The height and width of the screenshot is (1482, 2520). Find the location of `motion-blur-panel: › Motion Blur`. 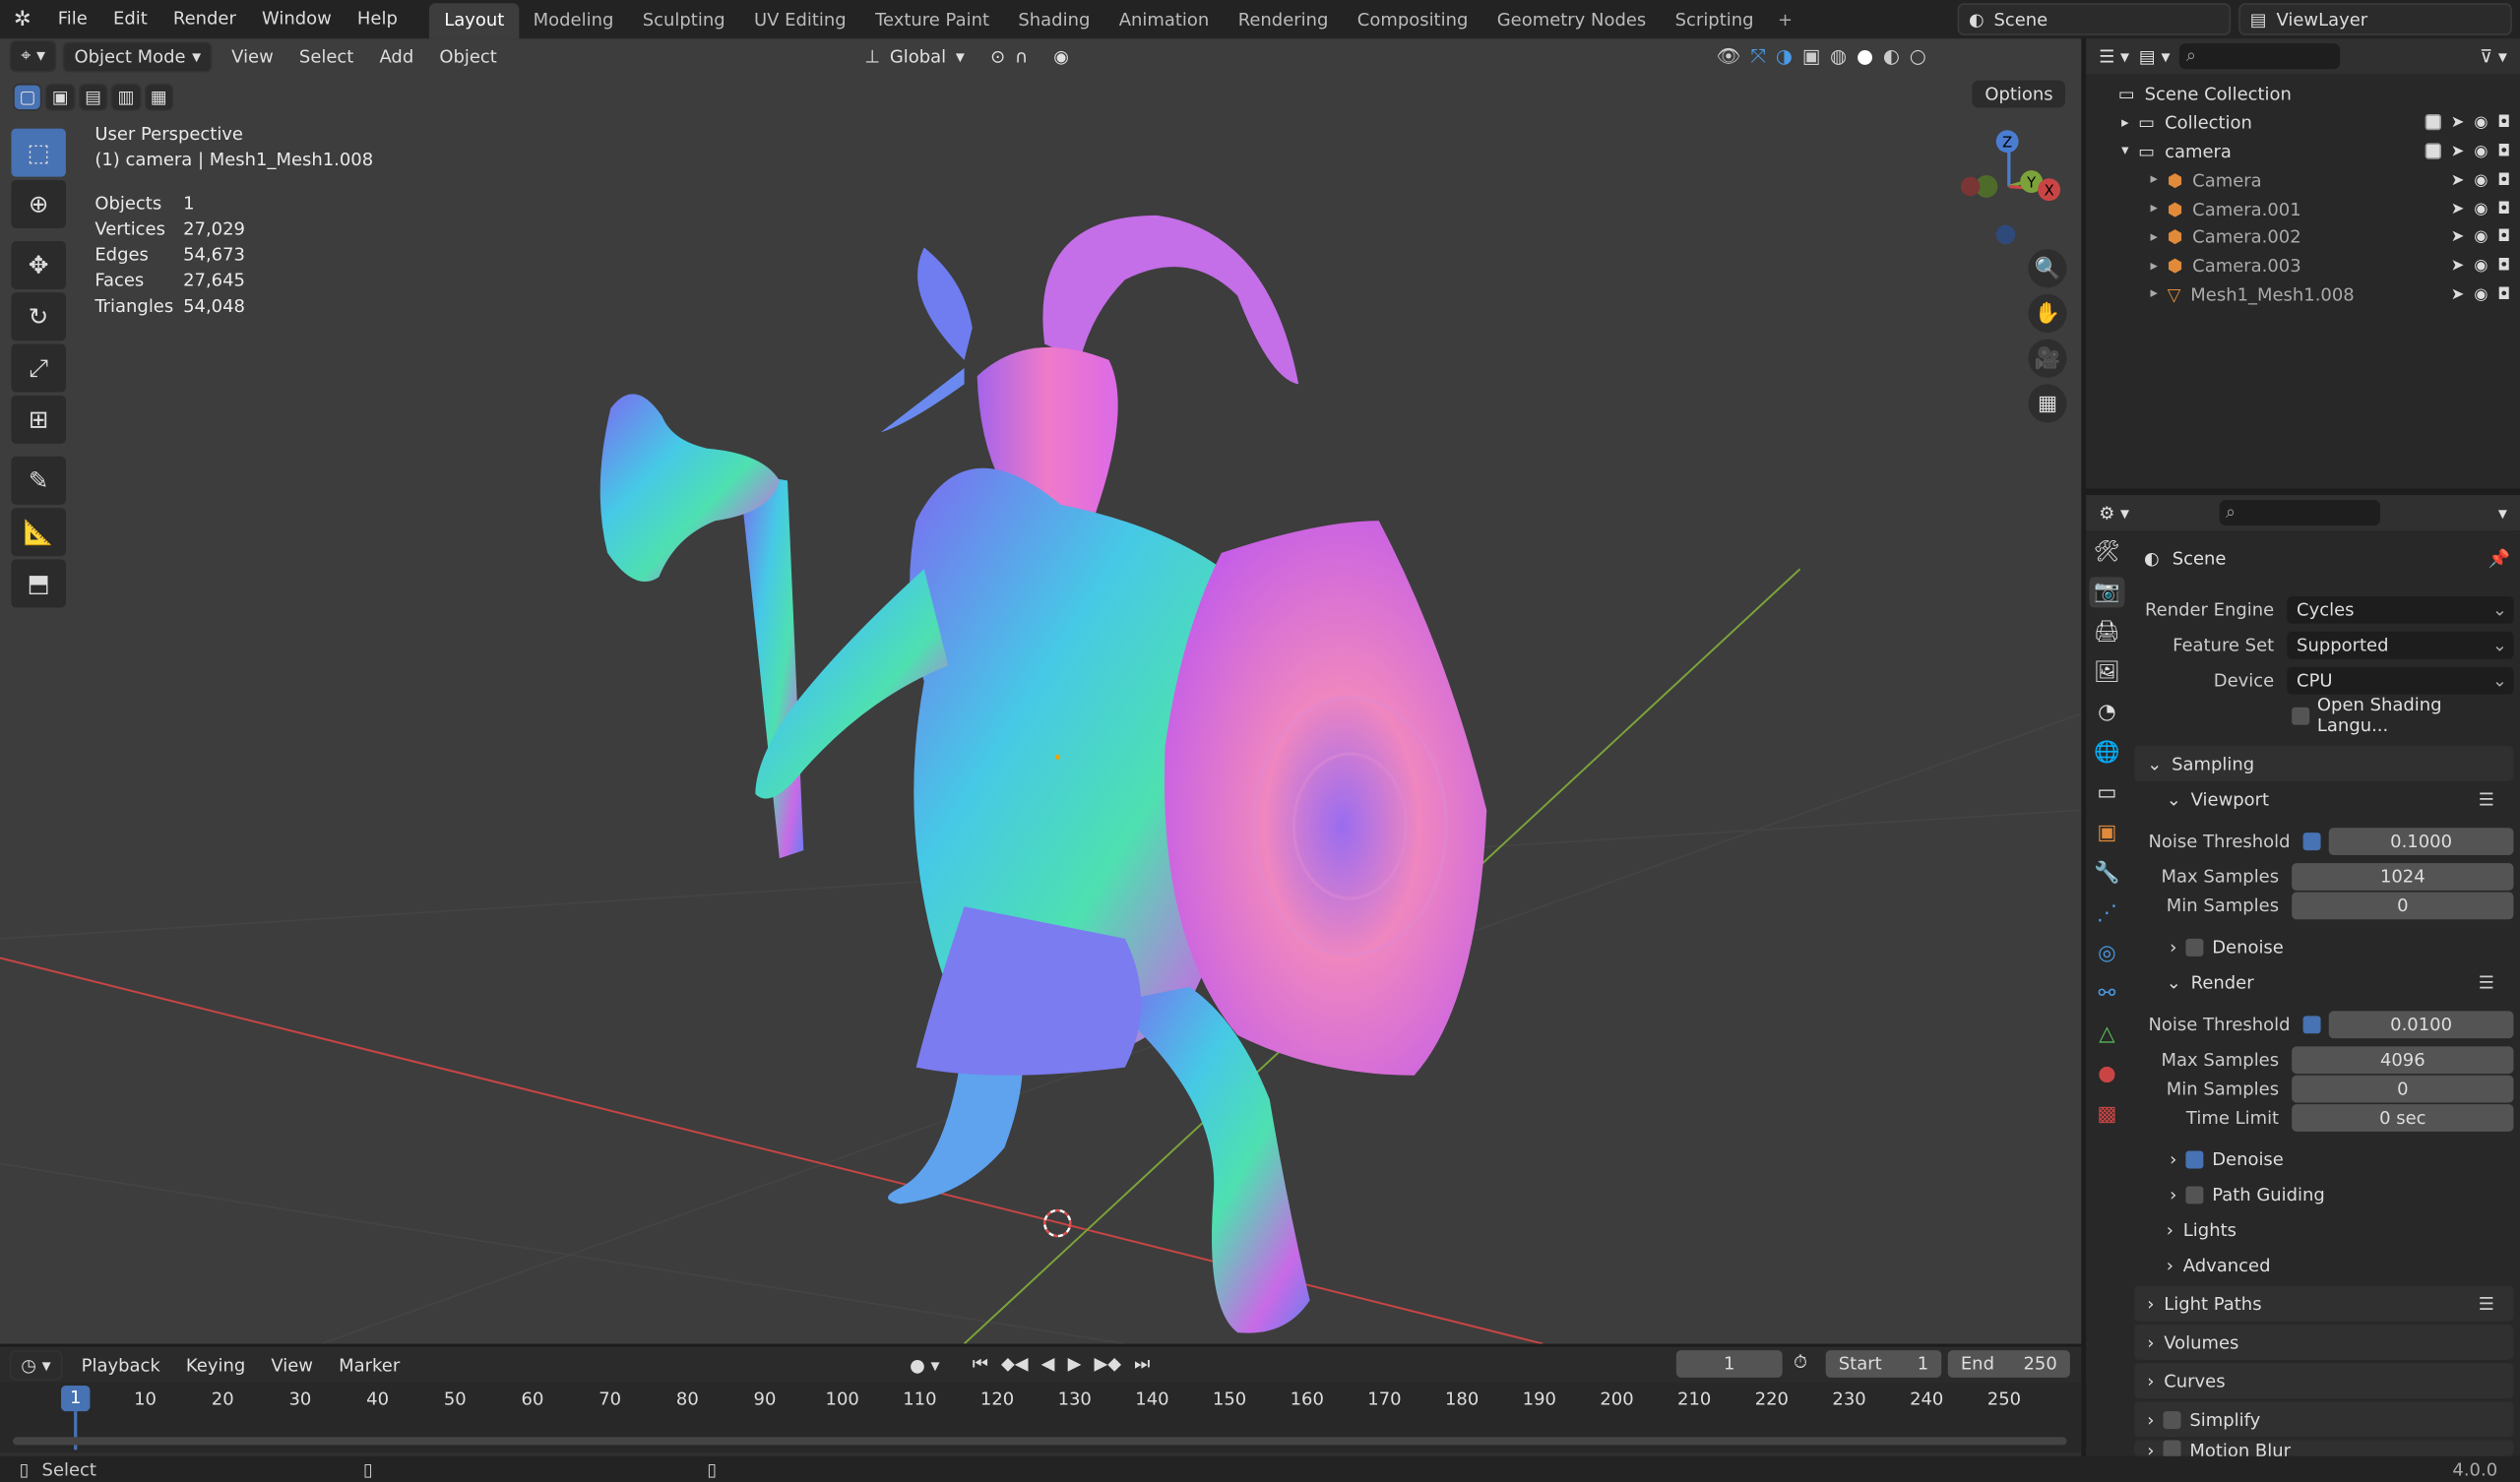

motion-blur-panel: › Motion Blur is located at coordinates (2324, 1448).